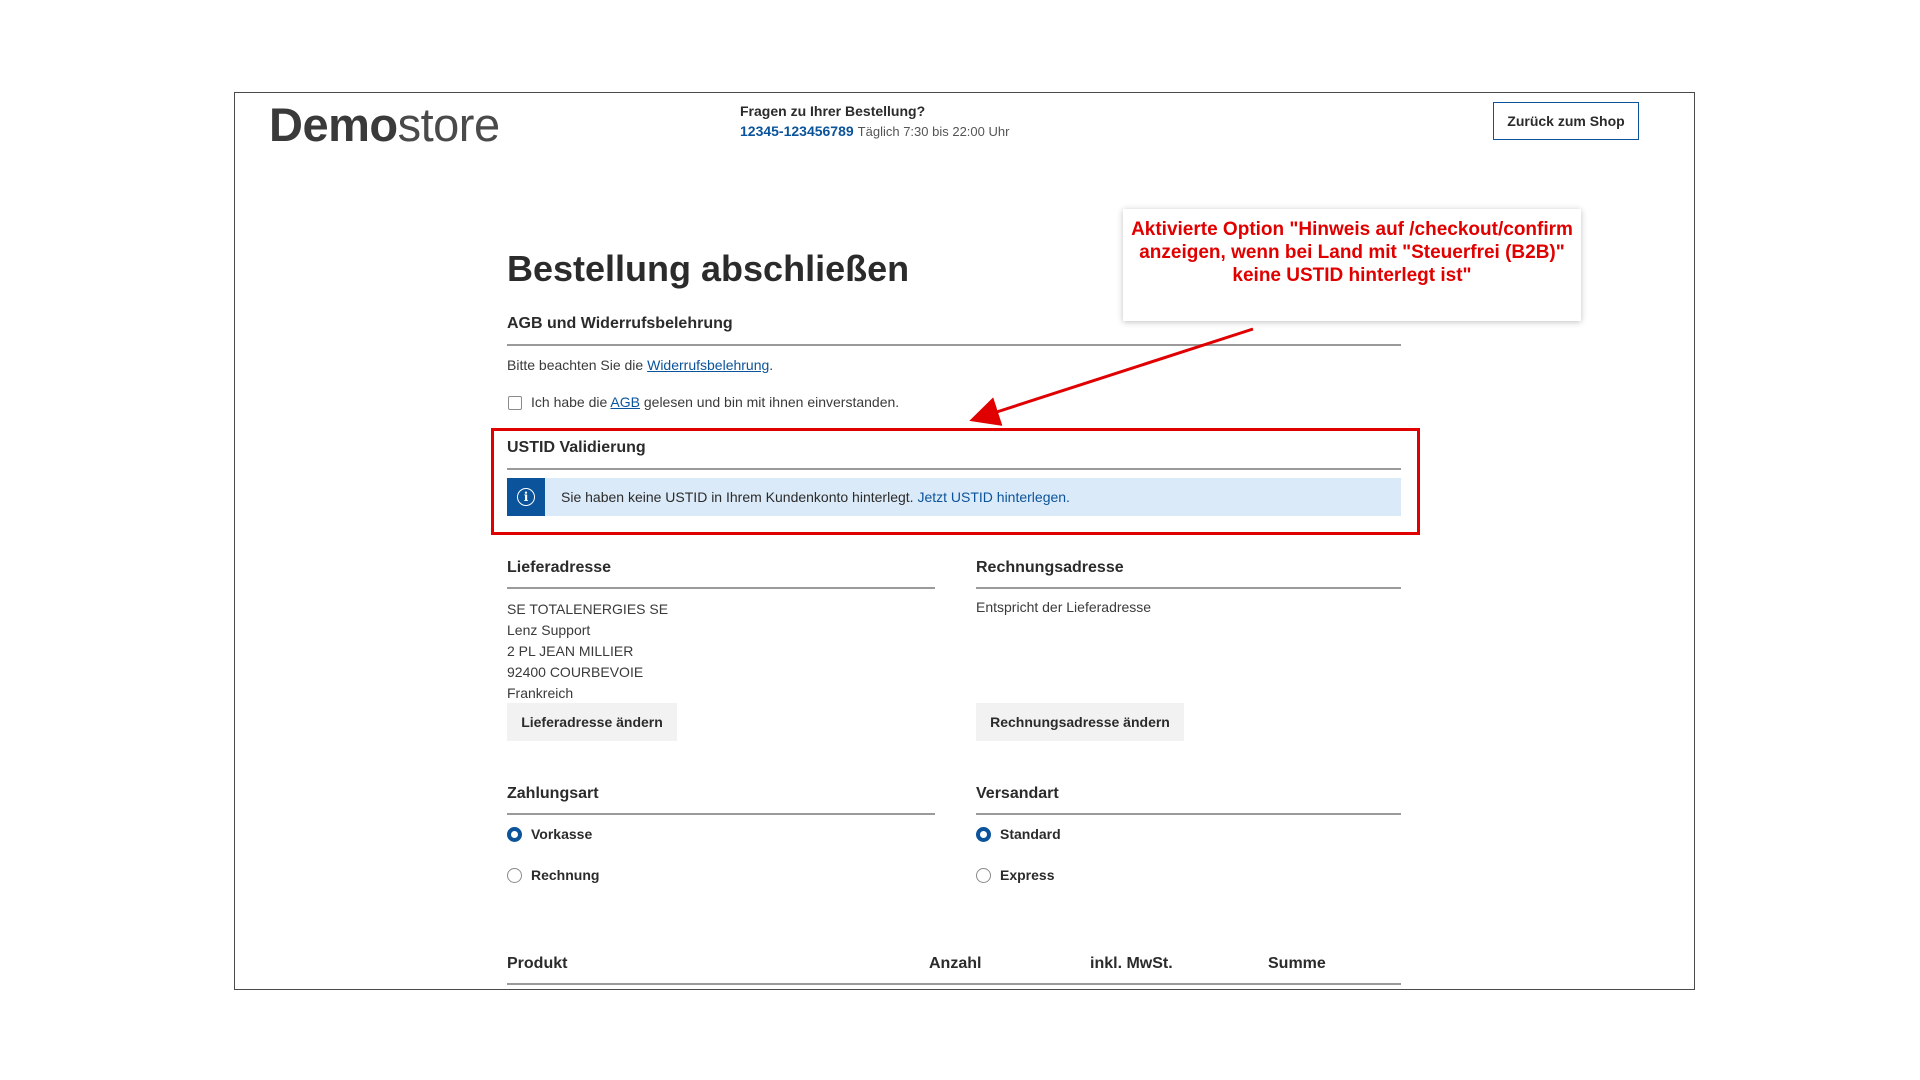 This screenshot has height=1080, width=1920. Describe the element at coordinates (1111, 376) in the screenshot. I see `annotation-arrow` at that location.